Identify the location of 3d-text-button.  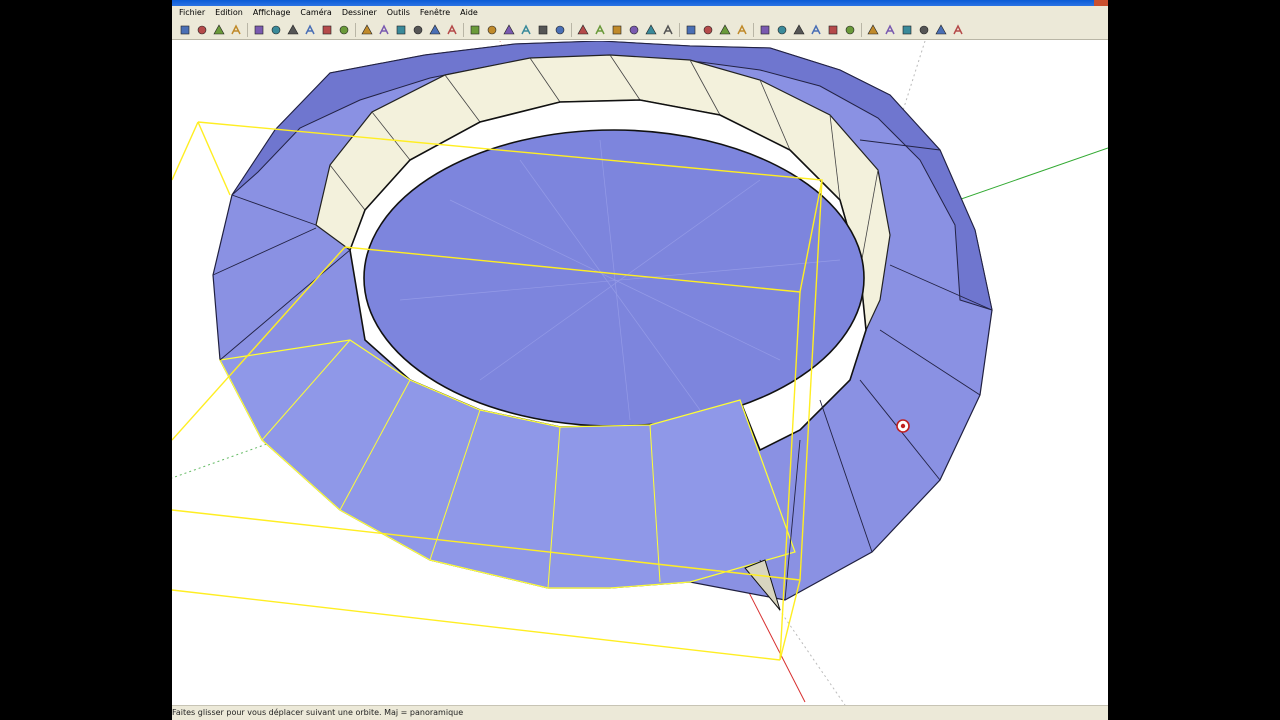
(560, 30).